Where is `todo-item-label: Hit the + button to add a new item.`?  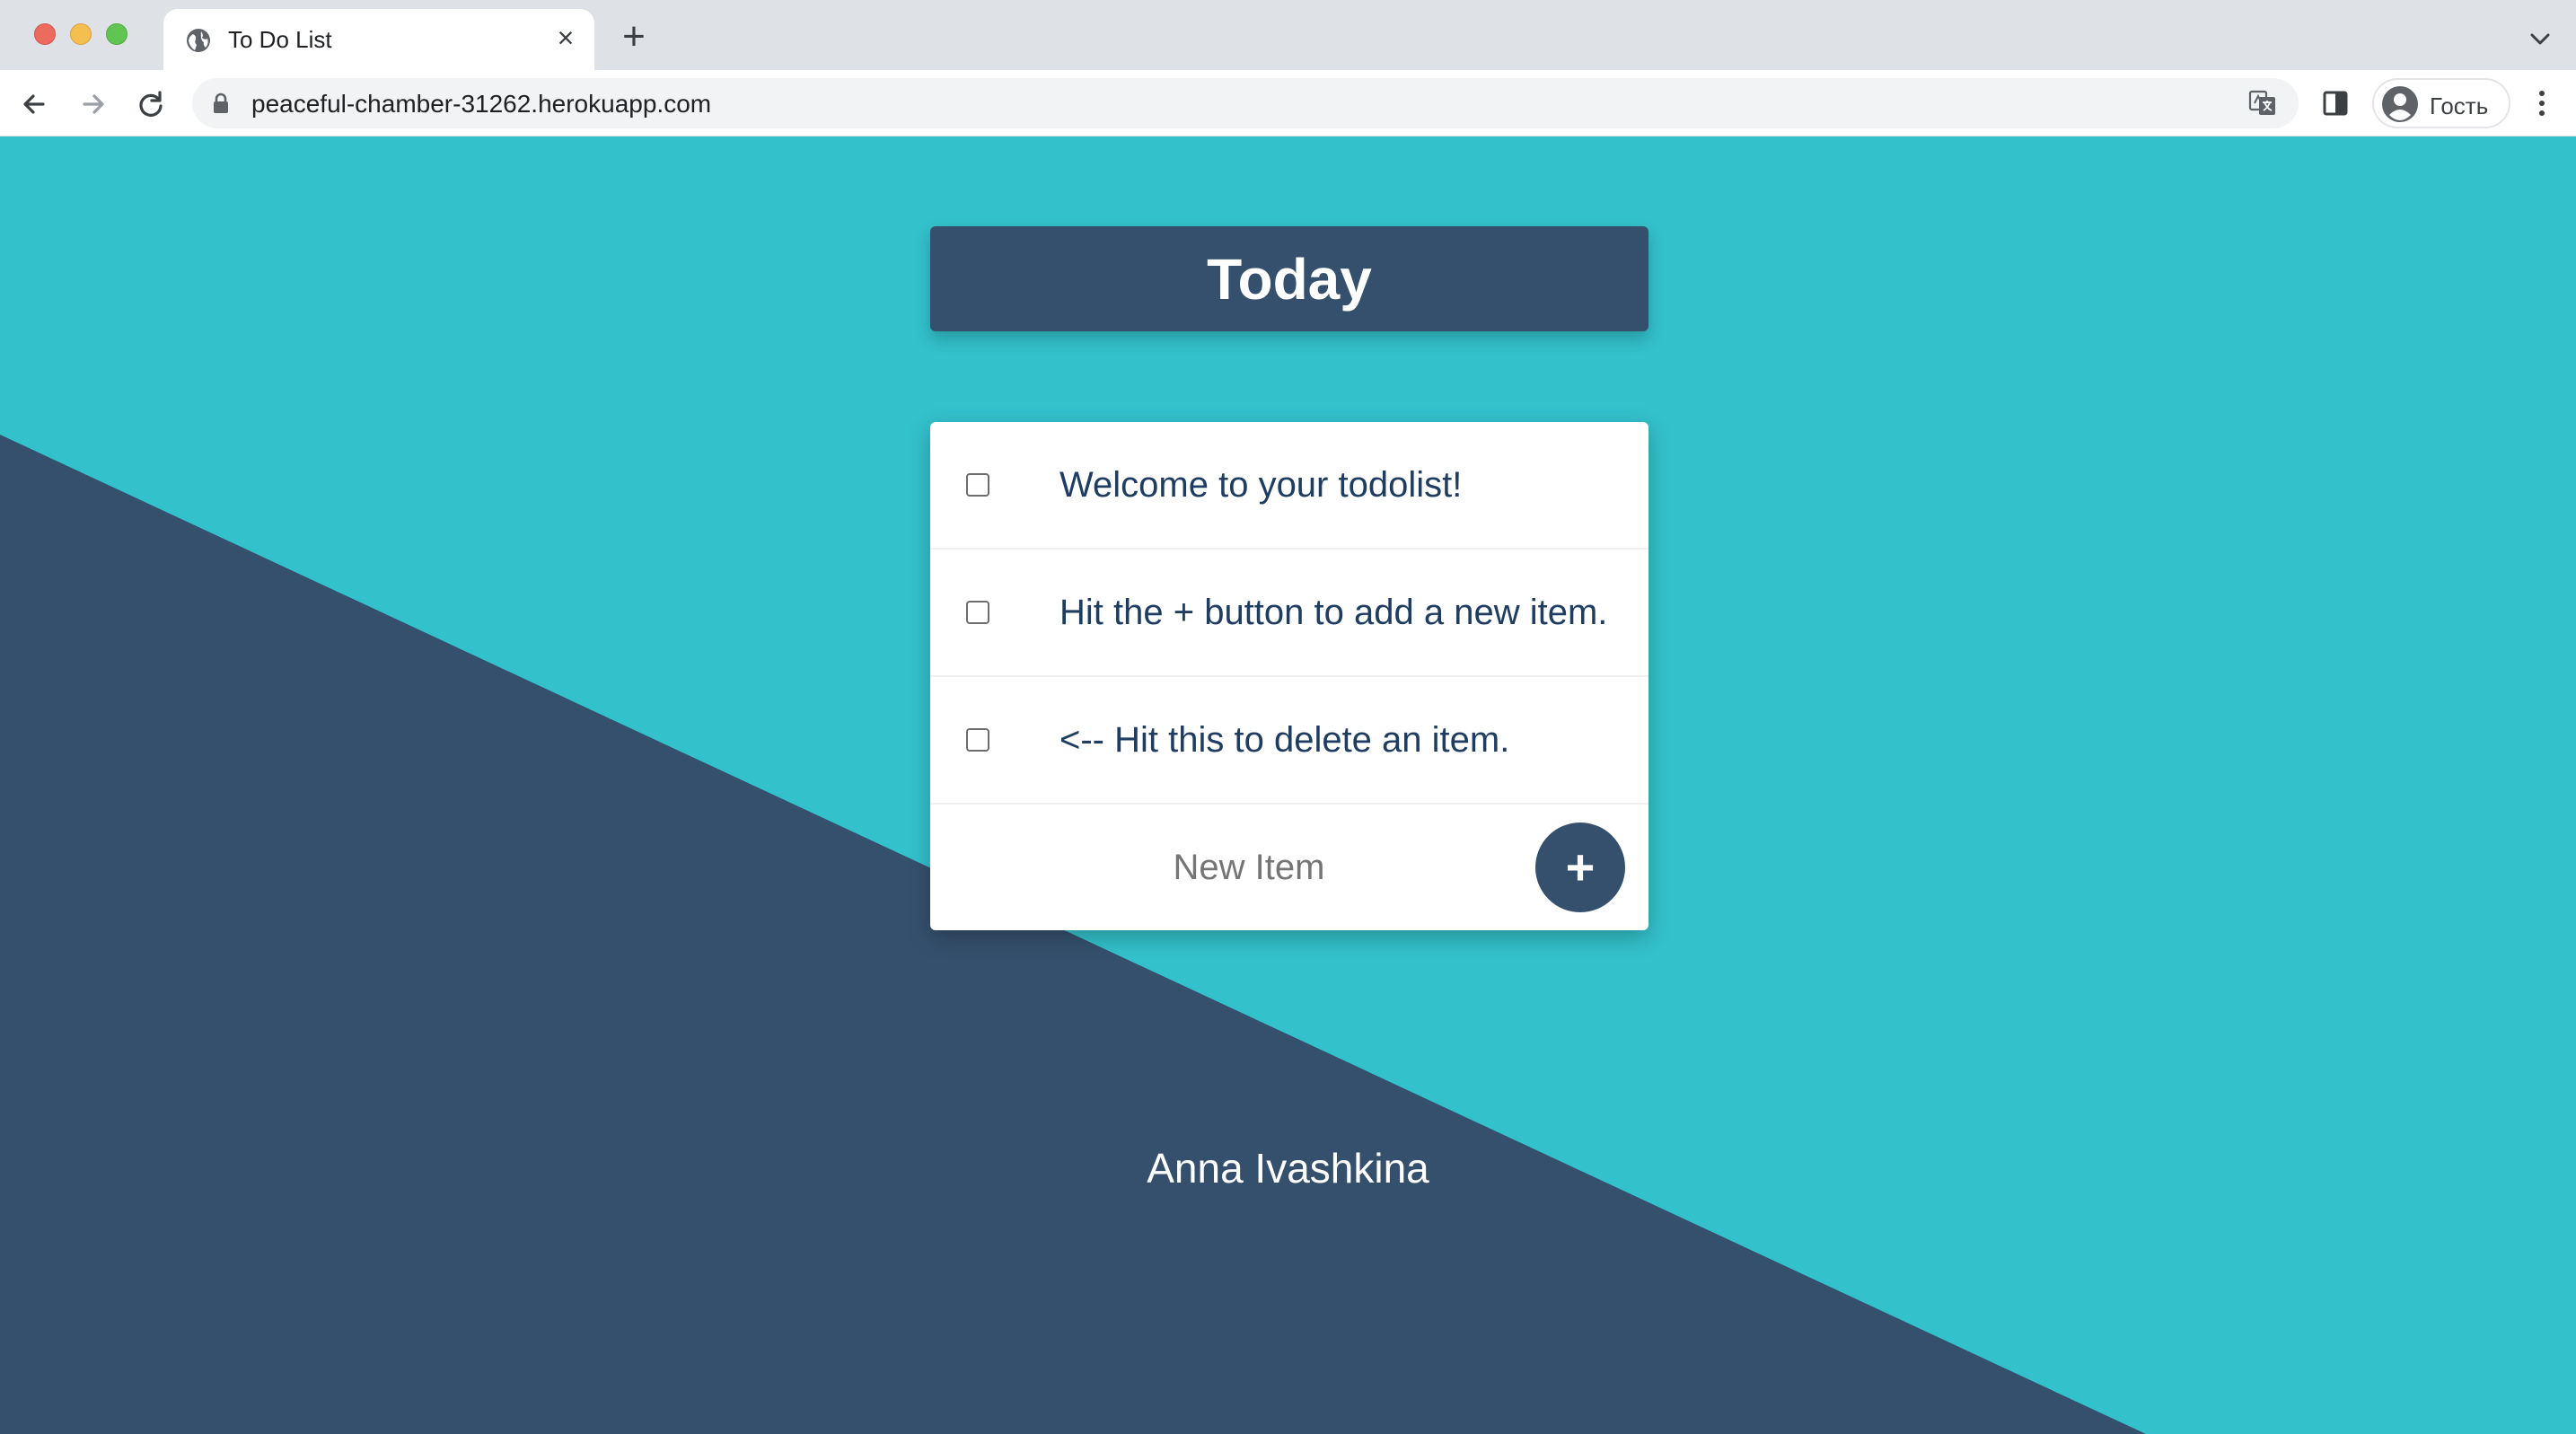 todo-item-label: Hit the + button to add a new item. is located at coordinates (1333, 613).